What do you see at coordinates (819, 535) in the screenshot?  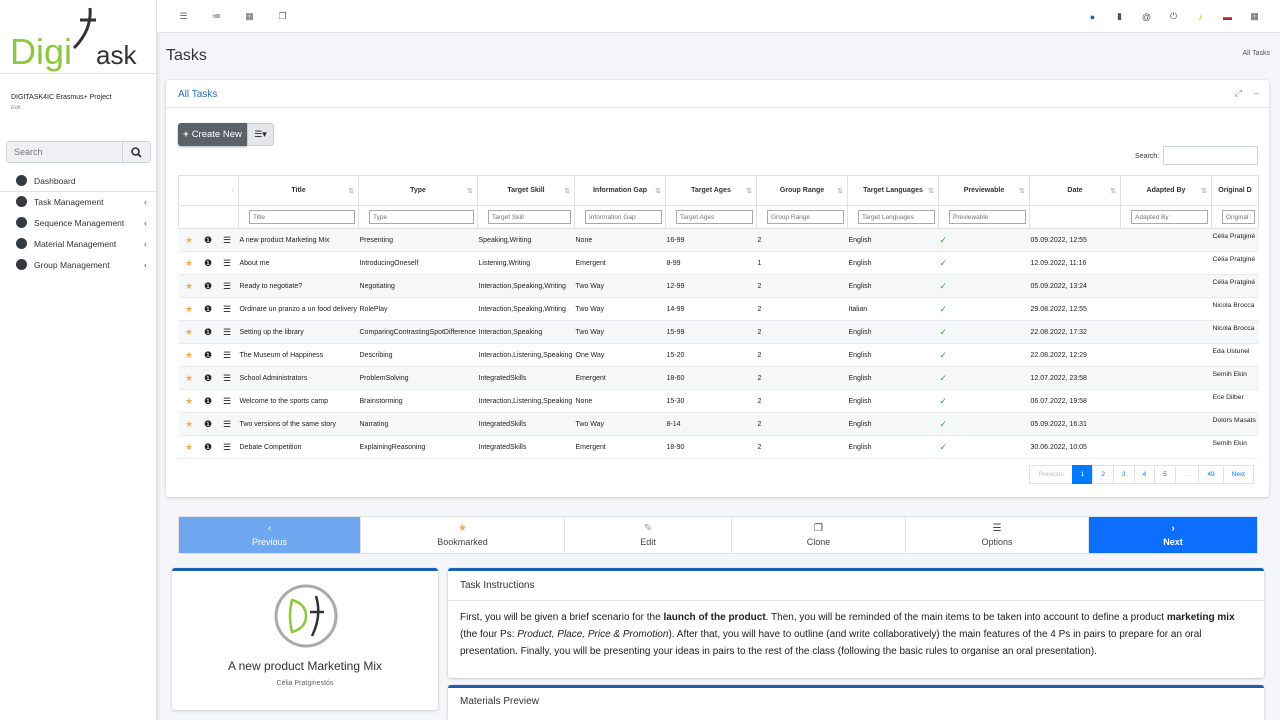 I see `clone-button: ❐ Clone` at bounding box center [819, 535].